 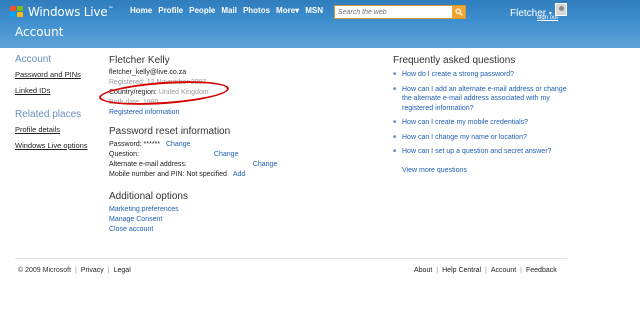 What do you see at coordinates (33, 59) in the screenshot?
I see `sidebar-heading-account: Account` at bounding box center [33, 59].